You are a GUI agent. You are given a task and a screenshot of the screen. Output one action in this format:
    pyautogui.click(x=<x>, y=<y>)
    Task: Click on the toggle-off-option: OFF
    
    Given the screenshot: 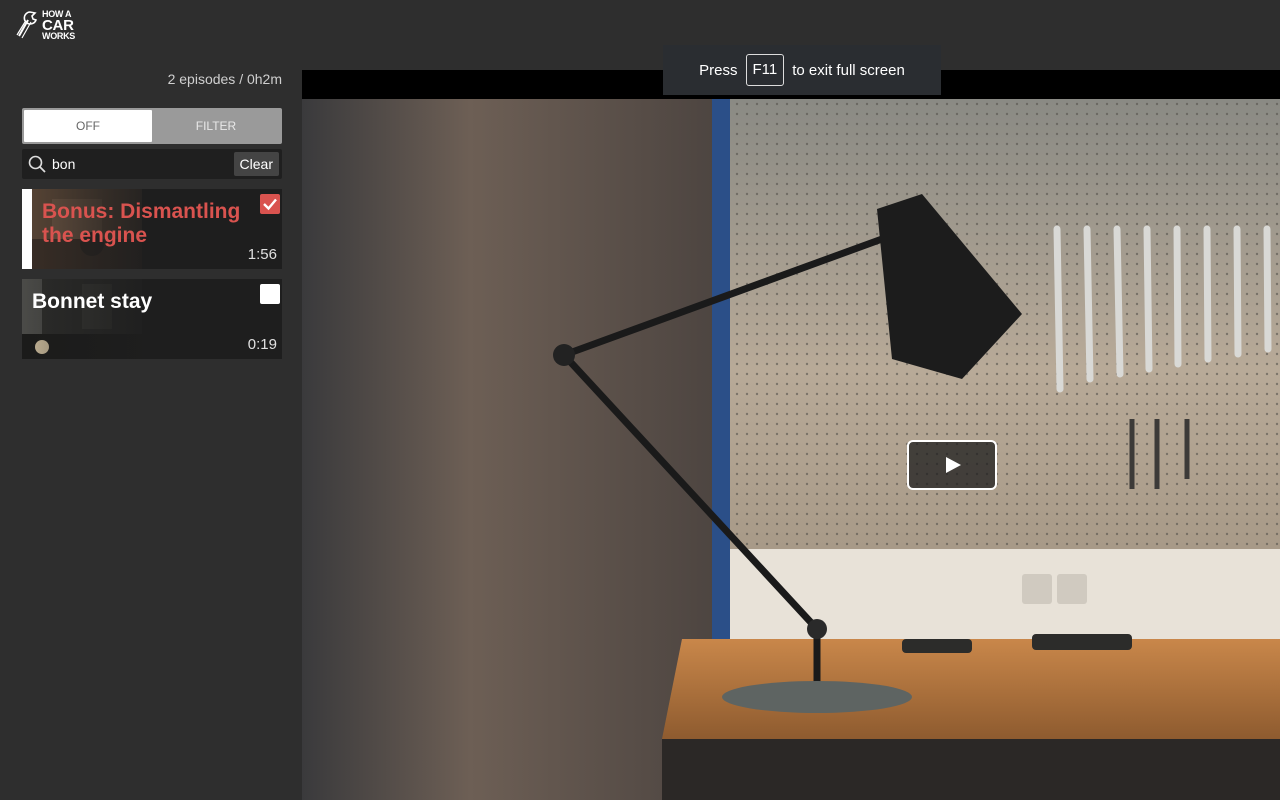 What is the action you would take?
    pyautogui.click(x=88, y=126)
    